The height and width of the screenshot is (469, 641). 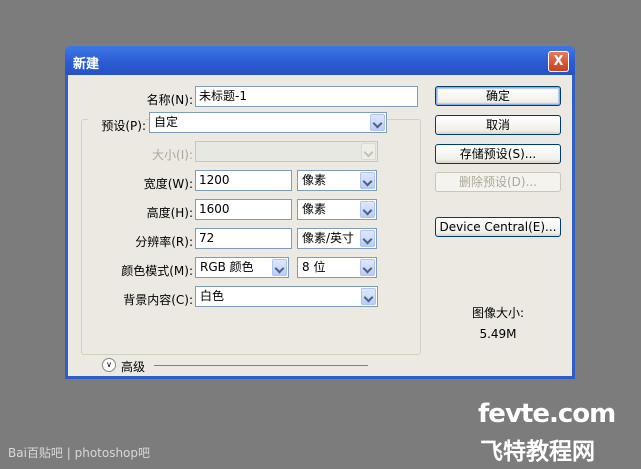 I want to click on ok-button: 确定, so click(x=498, y=96).